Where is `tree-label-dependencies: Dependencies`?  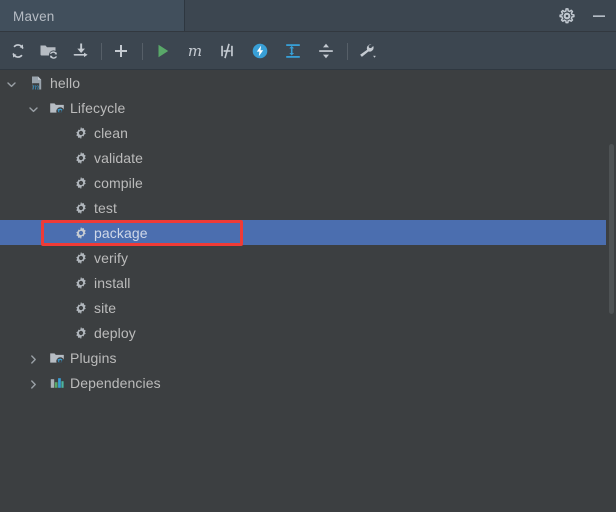 tree-label-dependencies: Dependencies is located at coordinates (115, 382).